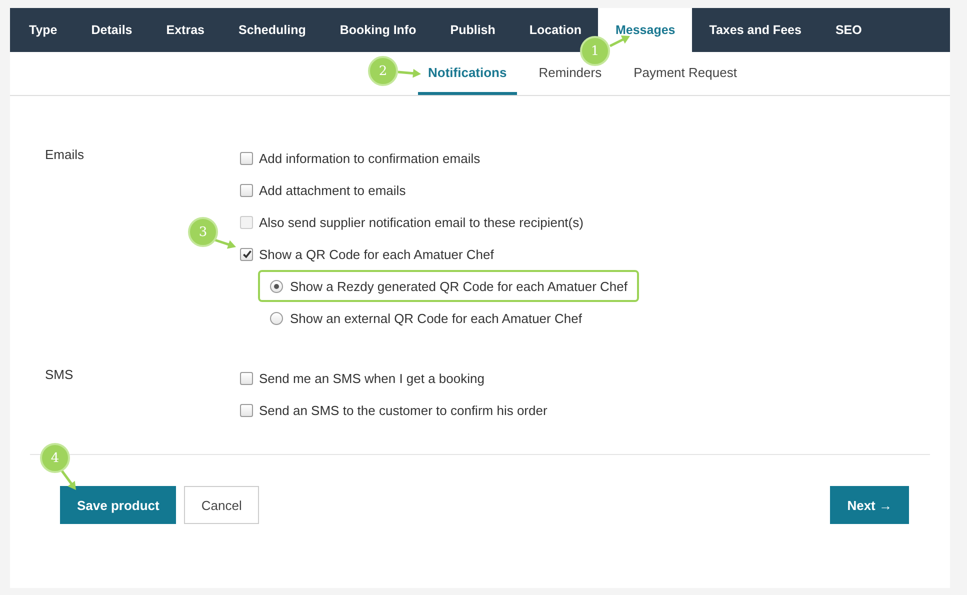  Describe the element at coordinates (403, 410) in the screenshot. I see `option-label: Send an SMS to the customer to confirm his order` at that location.